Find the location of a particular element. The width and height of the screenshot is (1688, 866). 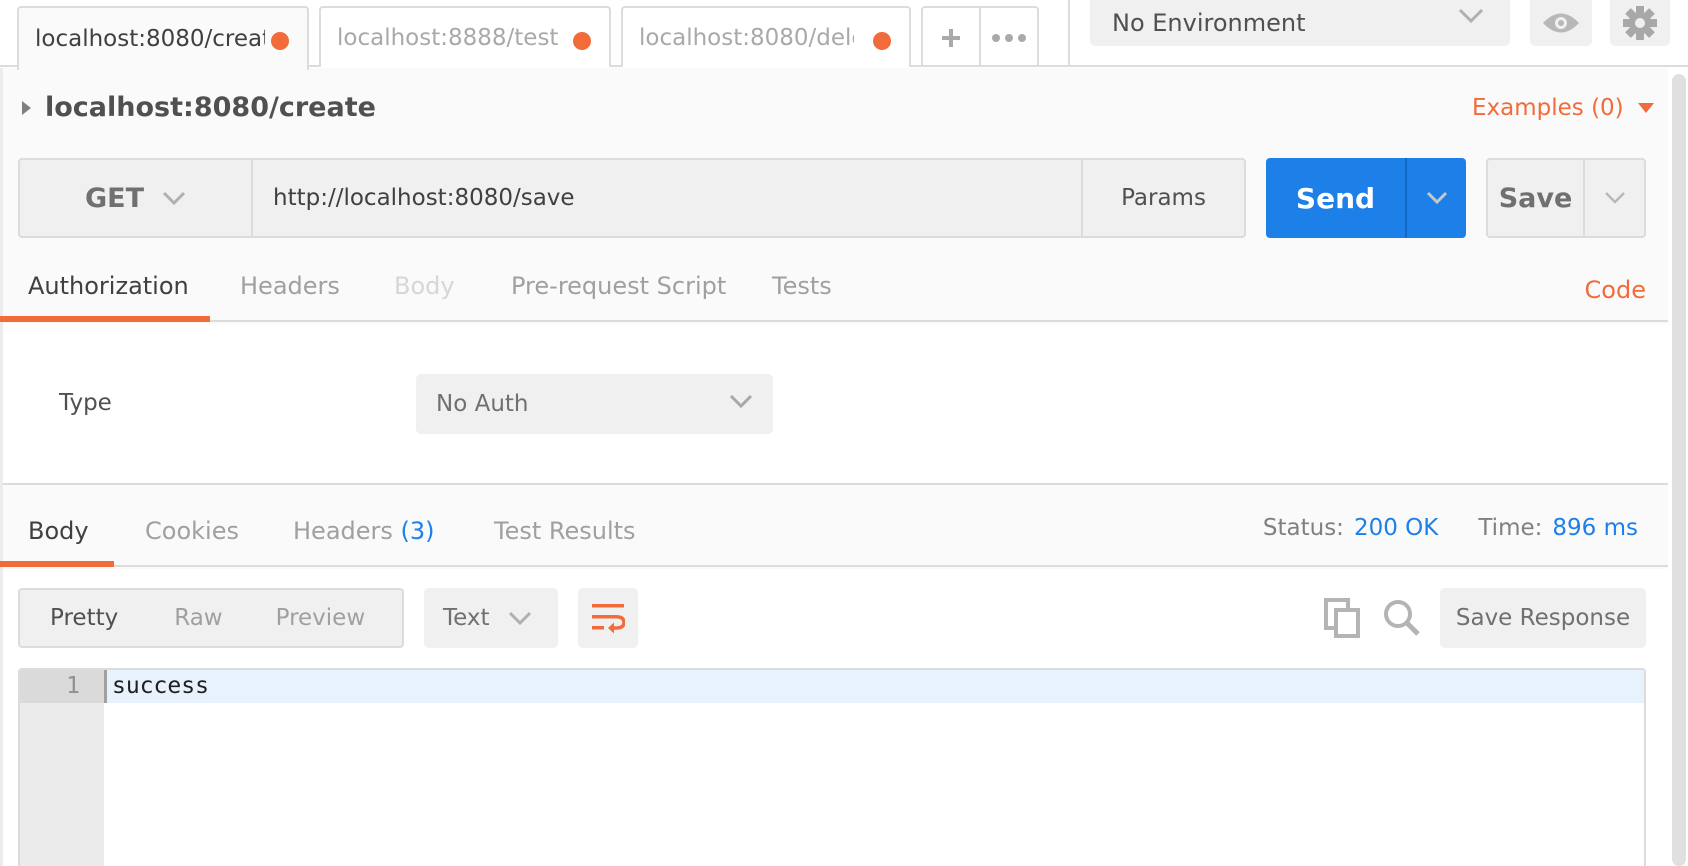

params-button: Params is located at coordinates (1162, 198).